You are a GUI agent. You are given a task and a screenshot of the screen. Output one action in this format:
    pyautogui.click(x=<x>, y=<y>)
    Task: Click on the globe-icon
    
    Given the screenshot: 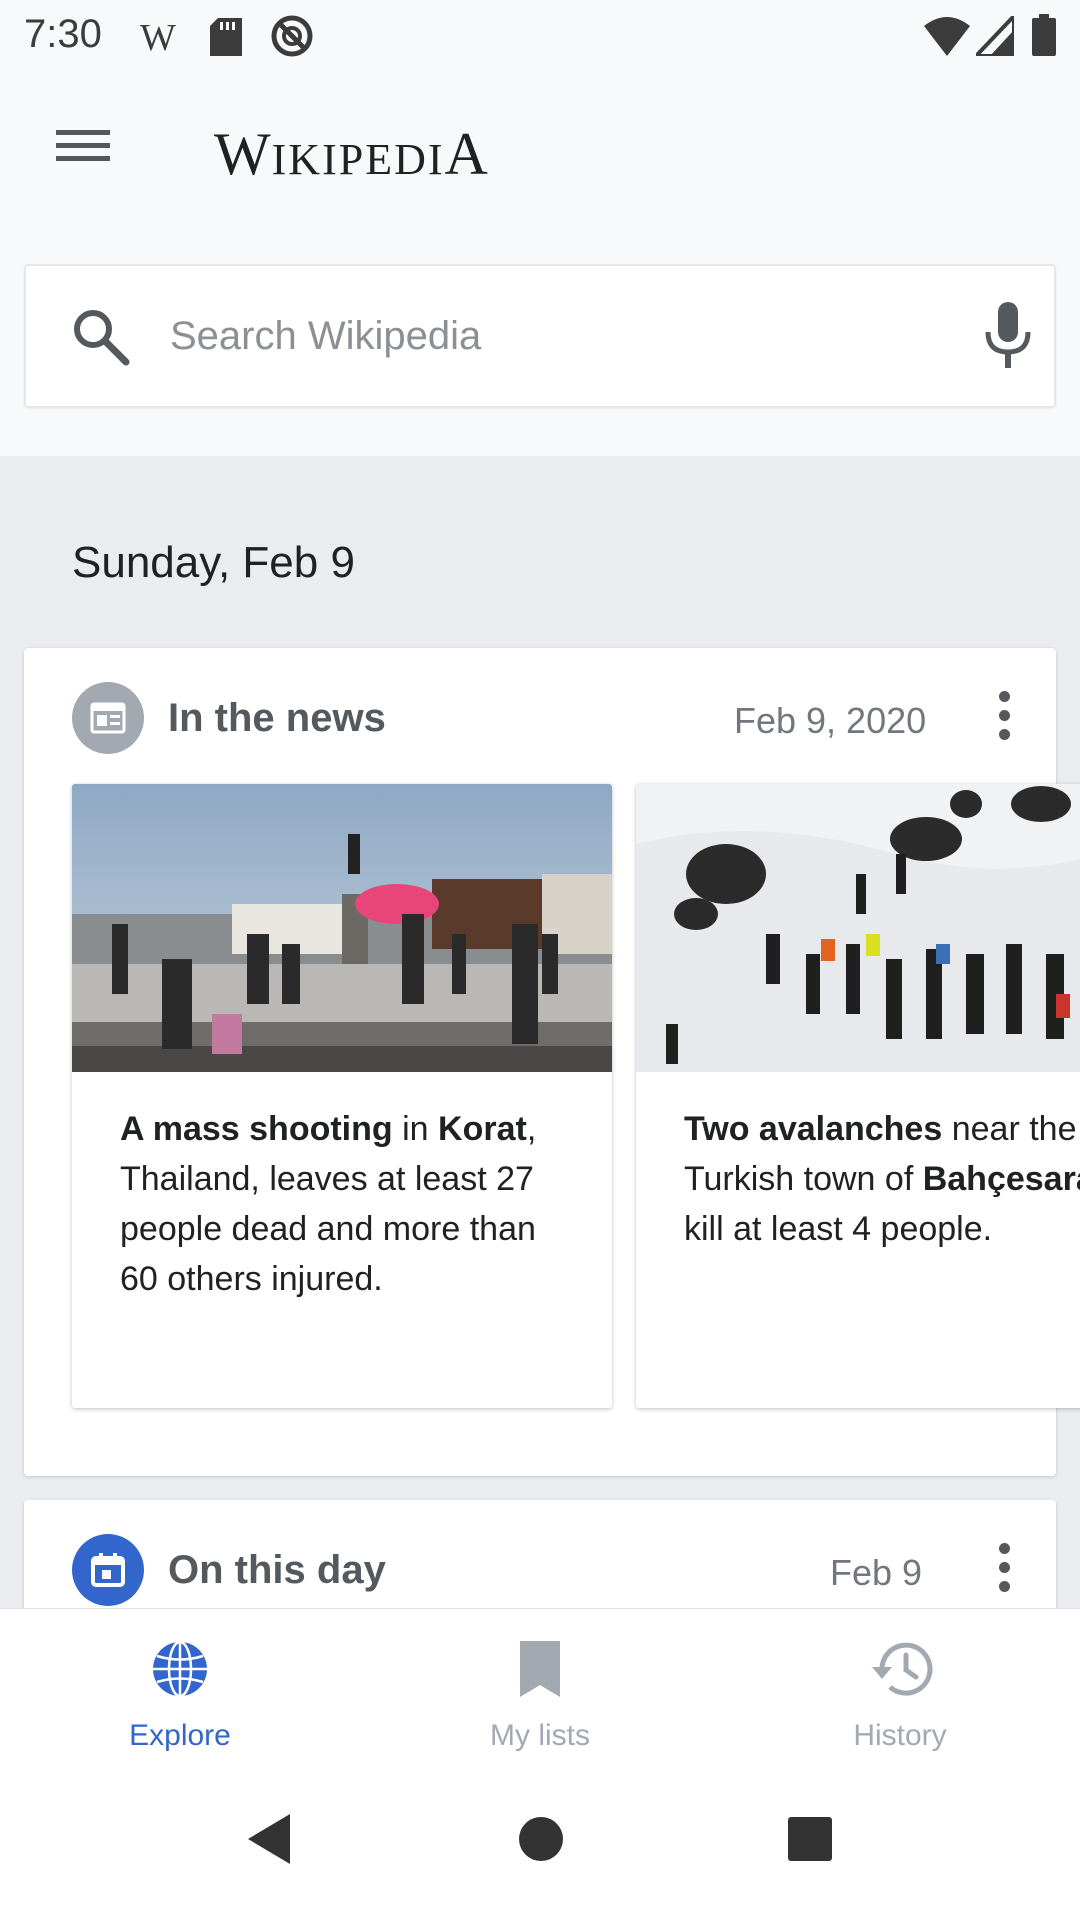 What is the action you would take?
    pyautogui.click(x=180, y=1669)
    